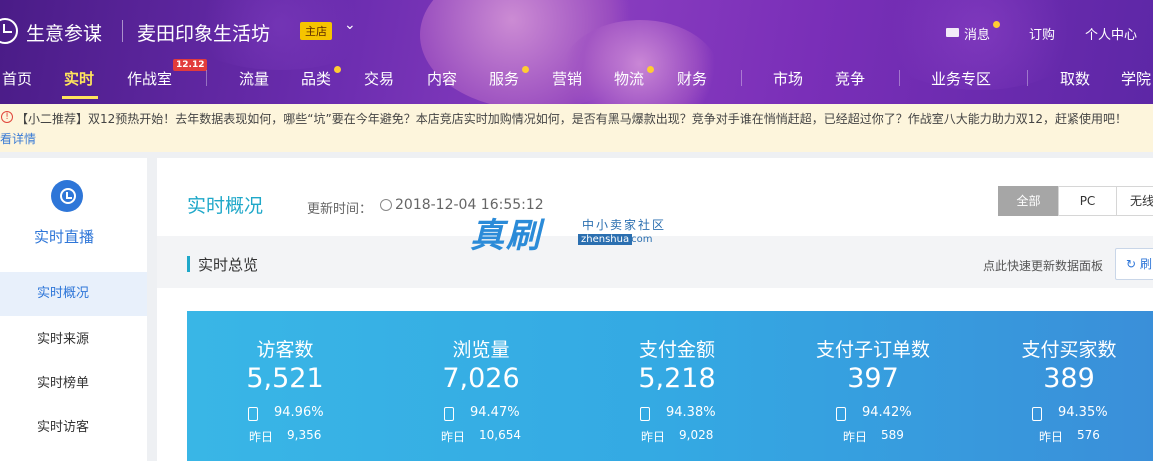  Describe the element at coordinates (696, 435) in the screenshot. I see `yesterday-value: 9,028` at that location.